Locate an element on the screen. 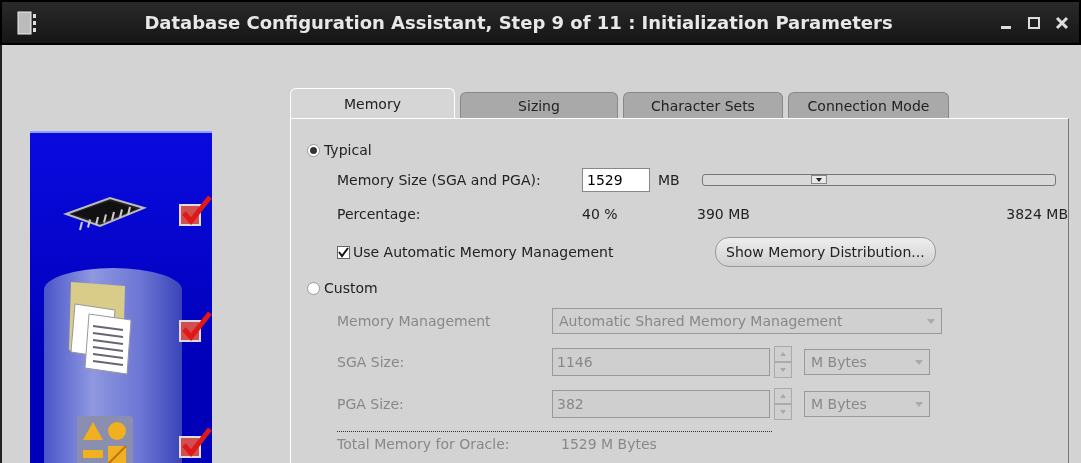  tab: Memory is located at coordinates (372, 103).